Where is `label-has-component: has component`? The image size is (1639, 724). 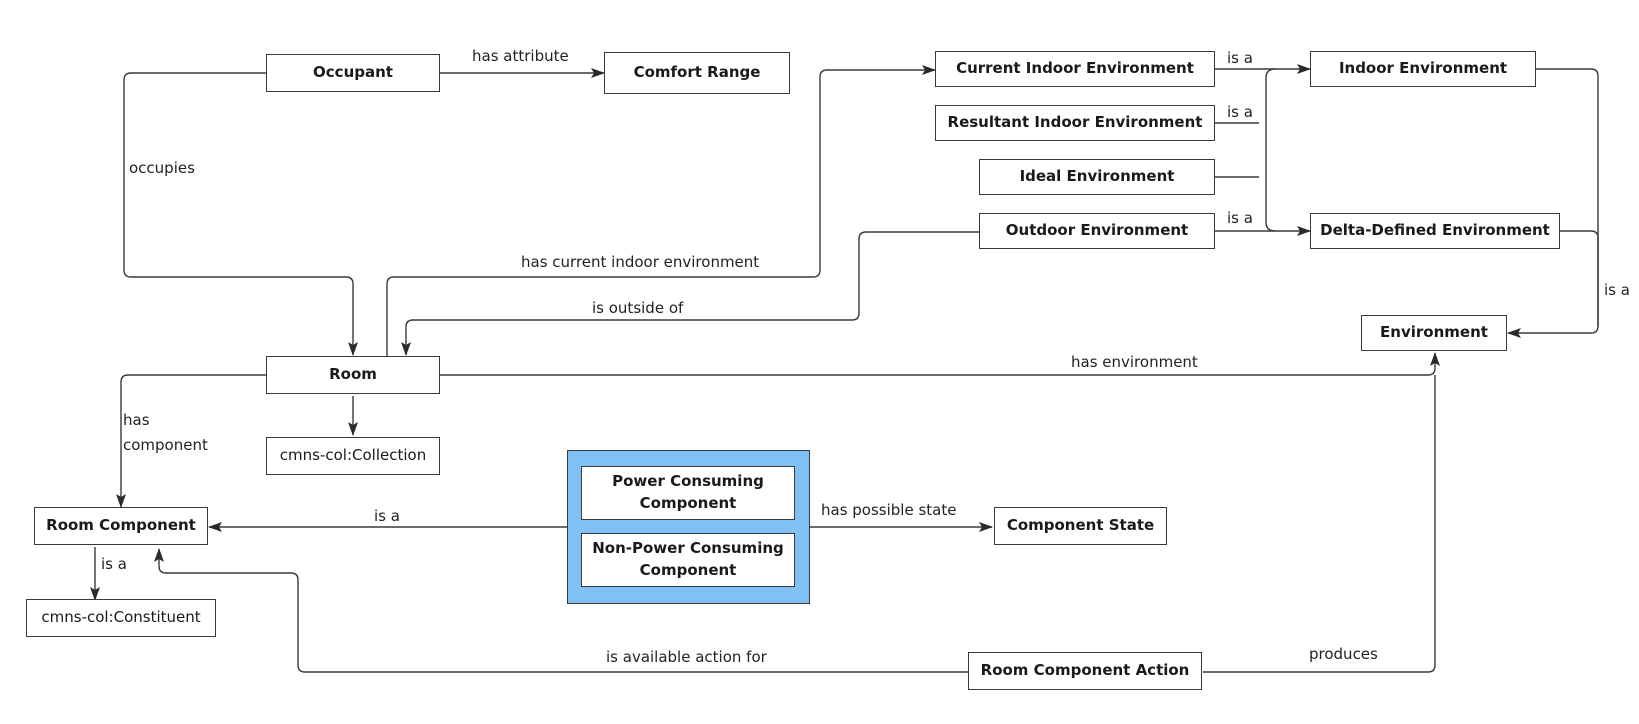 label-has-component: has component is located at coordinates (165, 432).